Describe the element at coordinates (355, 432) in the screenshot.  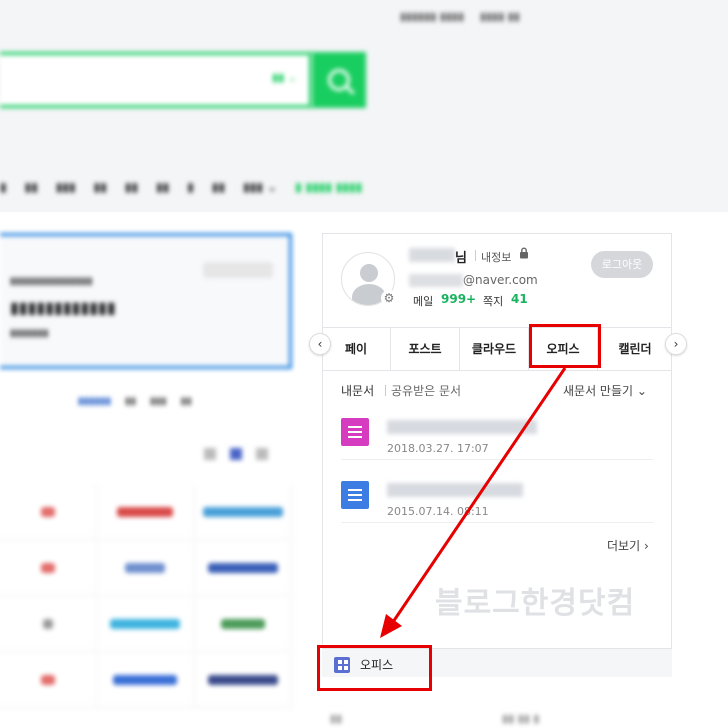
I see `list-doc-icon` at that location.